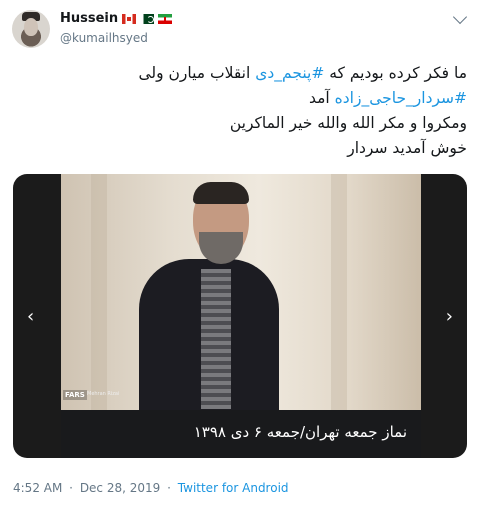 The width and height of the screenshot is (479, 509). What do you see at coordinates (104, 38) in the screenshot?
I see `author-handle: @kumailhsyed` at bounding box center [104, 38].